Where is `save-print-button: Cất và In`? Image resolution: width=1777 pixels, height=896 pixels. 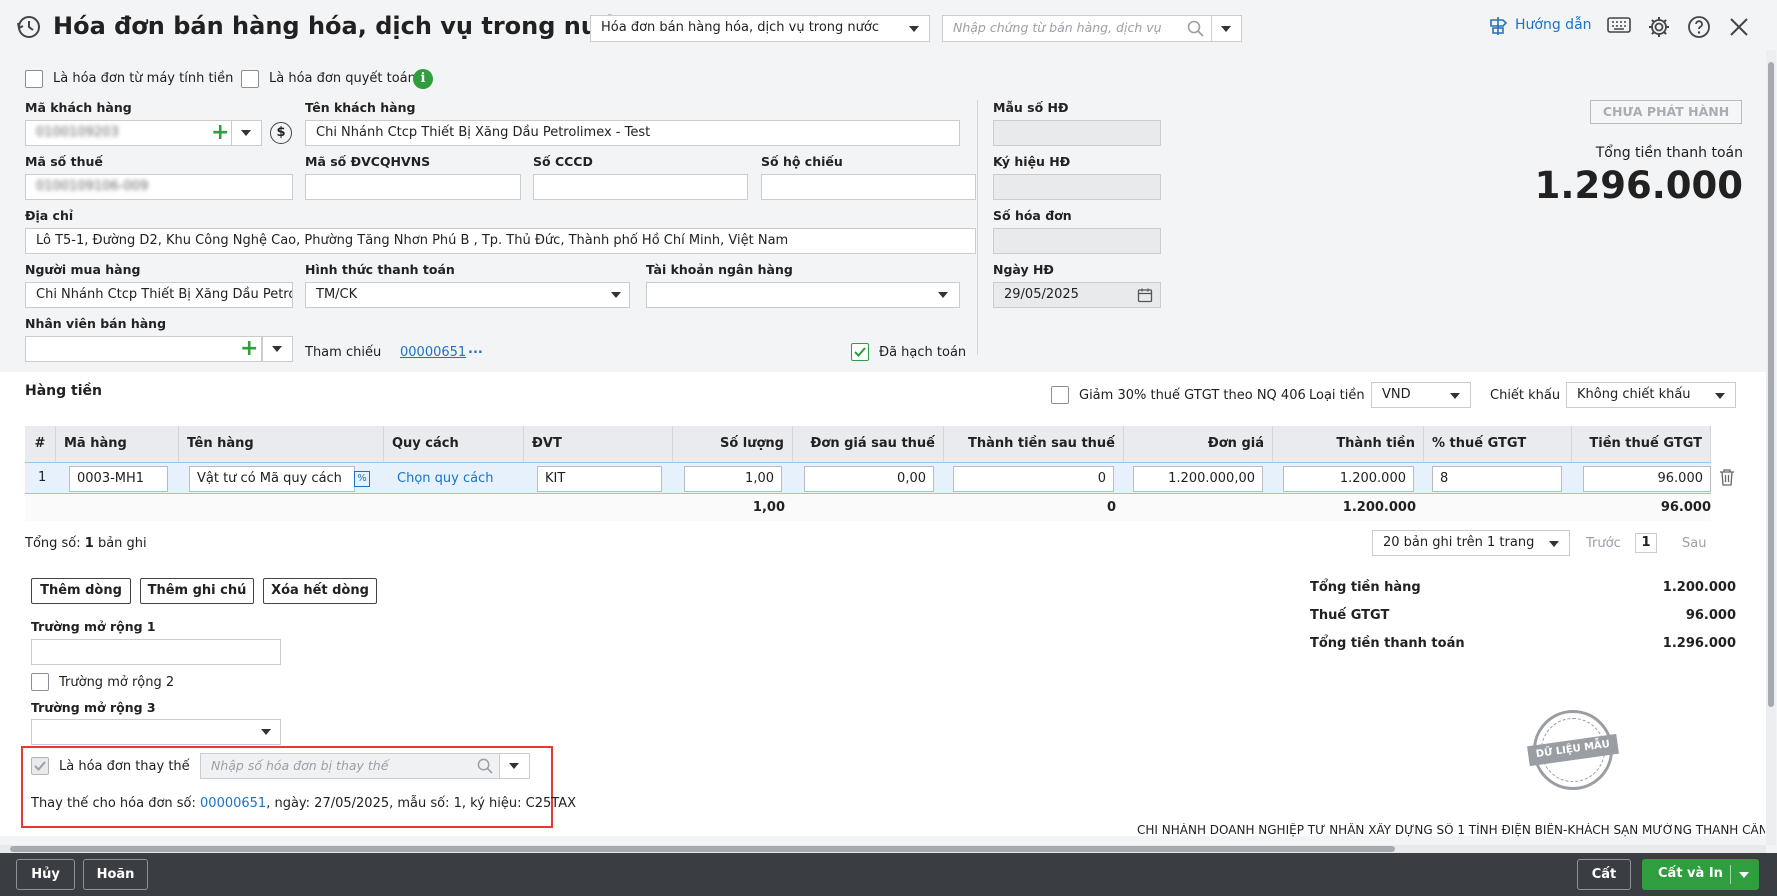
save-print-button: Cất và In is located at coordinates (1700, 874).